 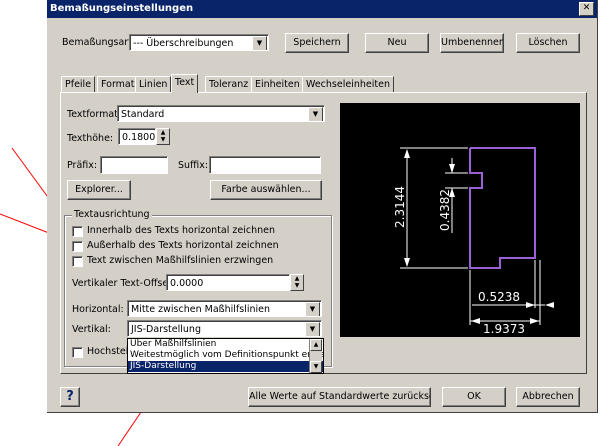 I want to click on checkbox-force-text, so click(x=77, y=261).